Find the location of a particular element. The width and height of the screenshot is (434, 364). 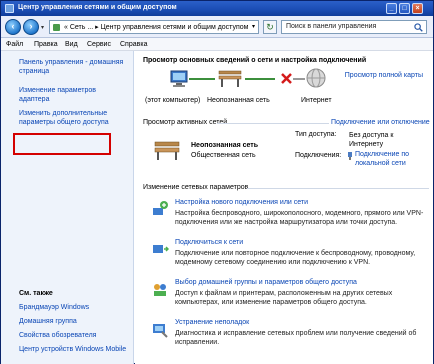

full-map-link: Просмотр полной карты is located at coordinates (384, 75).